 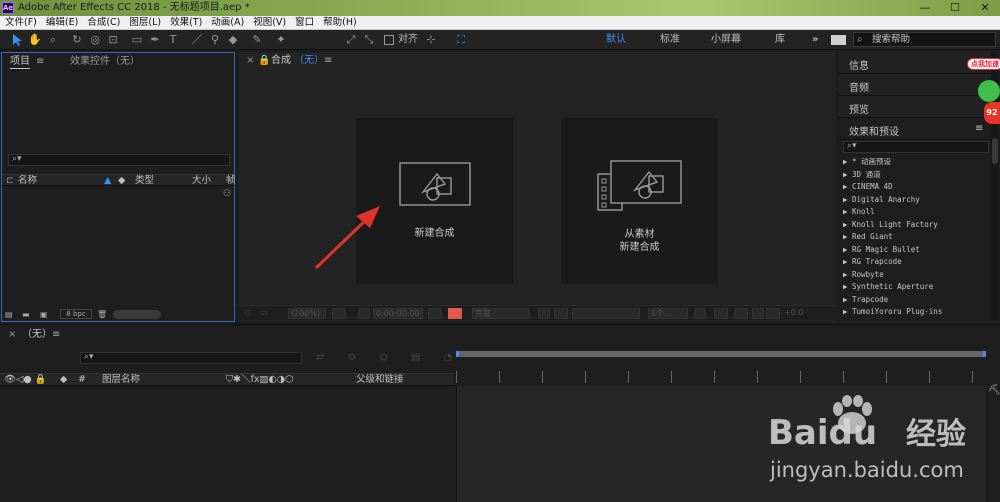 What do you see at coordinates (95, 40) in the screenshot?
I see `camera-tool-icon: ◎` at bounding box center [95, 40].